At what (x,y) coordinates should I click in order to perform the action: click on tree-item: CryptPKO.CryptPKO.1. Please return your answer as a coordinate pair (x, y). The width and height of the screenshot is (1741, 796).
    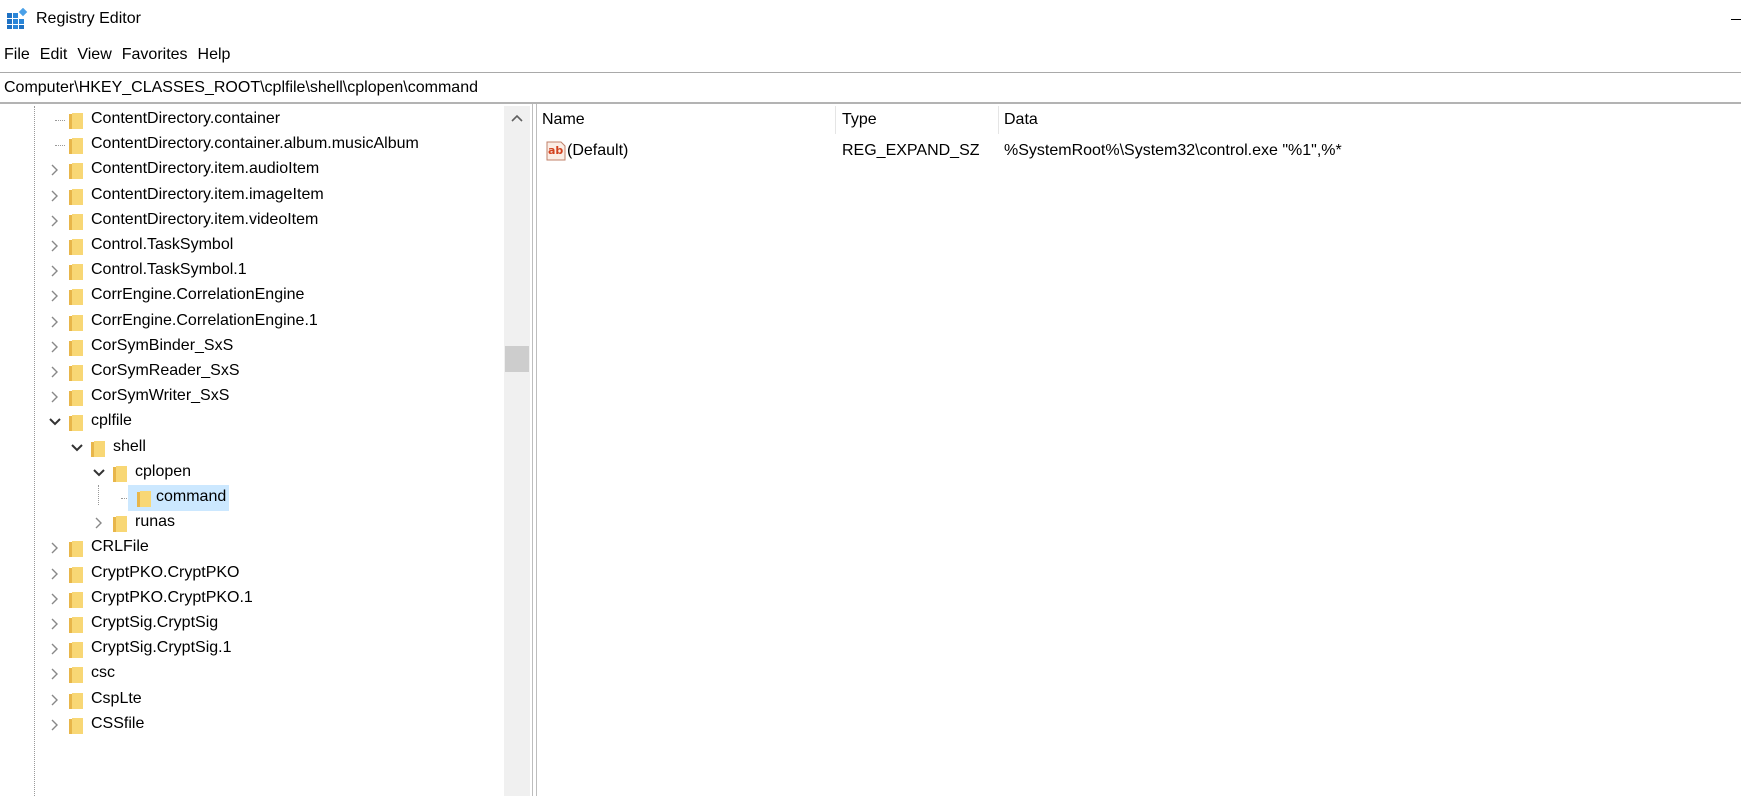
    Looking at the image, I should click on (252, 600).